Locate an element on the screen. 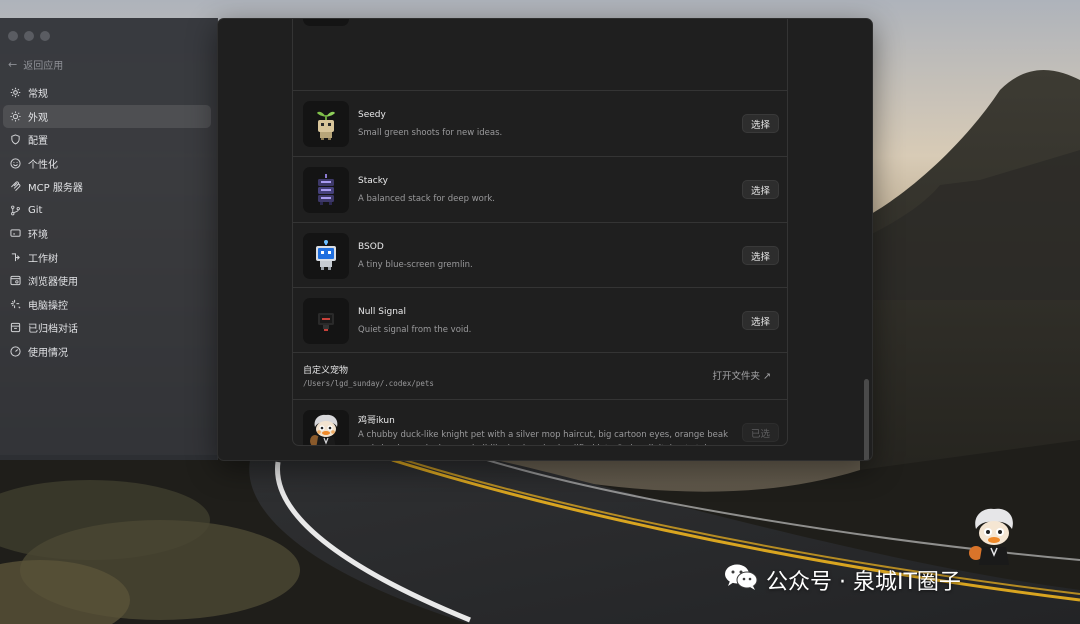 Image resolution: width=1080 pixels, height=624 pixels. sidebar-item-label: 外观 is located at coordinates (38, 118).